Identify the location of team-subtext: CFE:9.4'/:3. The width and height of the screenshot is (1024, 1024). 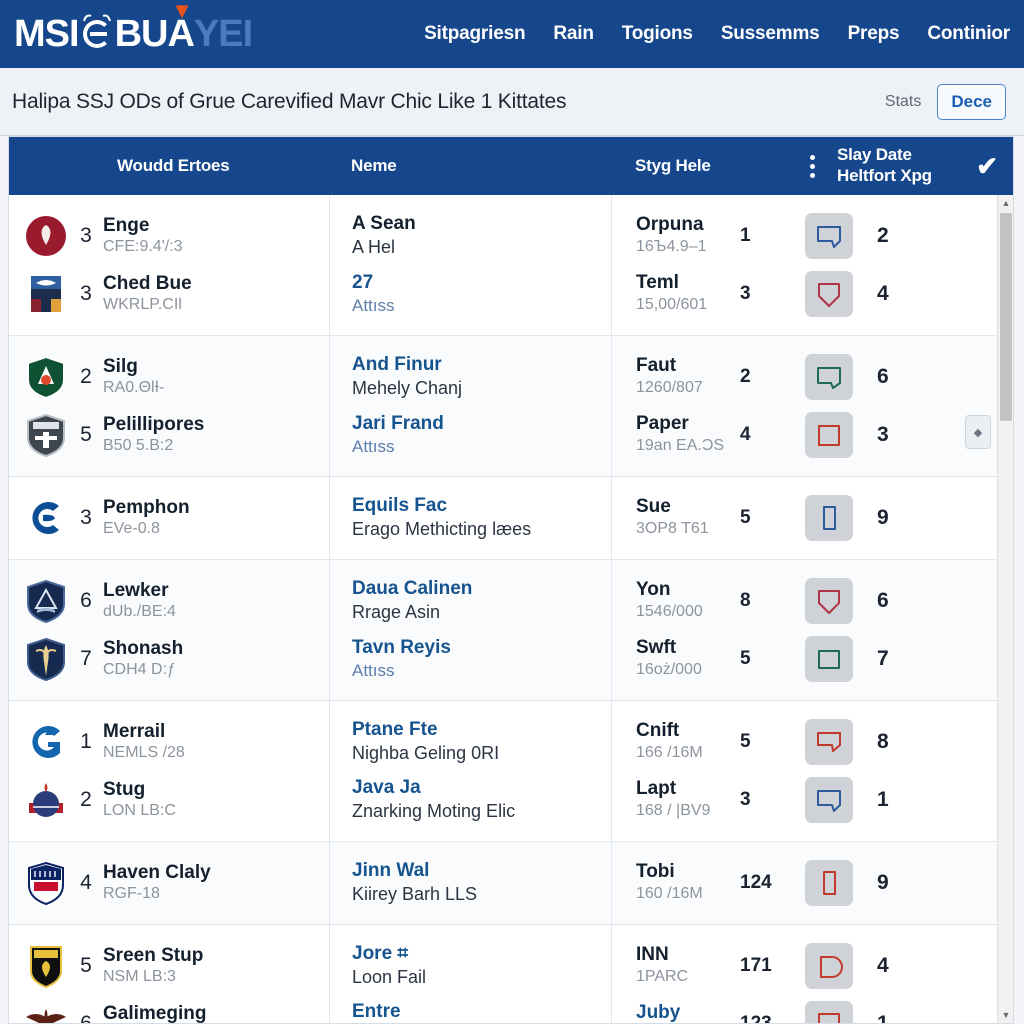
(143, 246).